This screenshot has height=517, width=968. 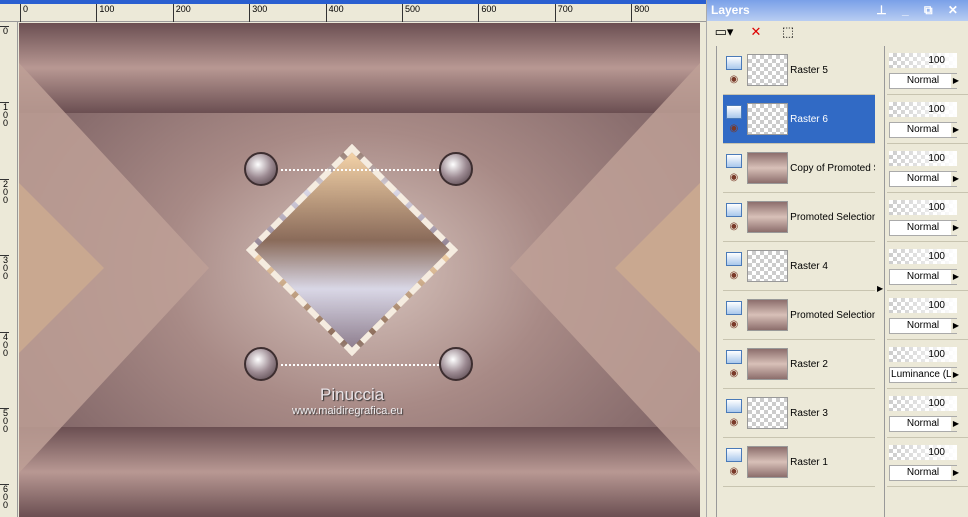 What do you see at coordinates (724, 33) in the screenshot?
I see `new-layer-icon: ▭▾` at bounding box center [724, 33].